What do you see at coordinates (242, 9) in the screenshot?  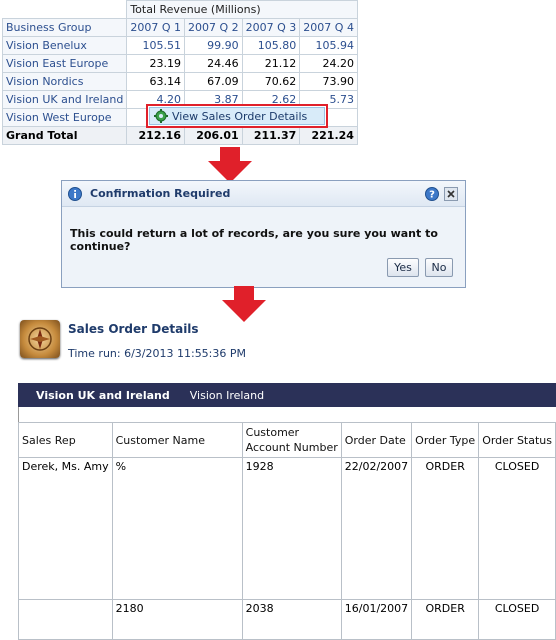 I see `pivot-title: Total Revenue (Millions)` at bounding box center [242, 9].